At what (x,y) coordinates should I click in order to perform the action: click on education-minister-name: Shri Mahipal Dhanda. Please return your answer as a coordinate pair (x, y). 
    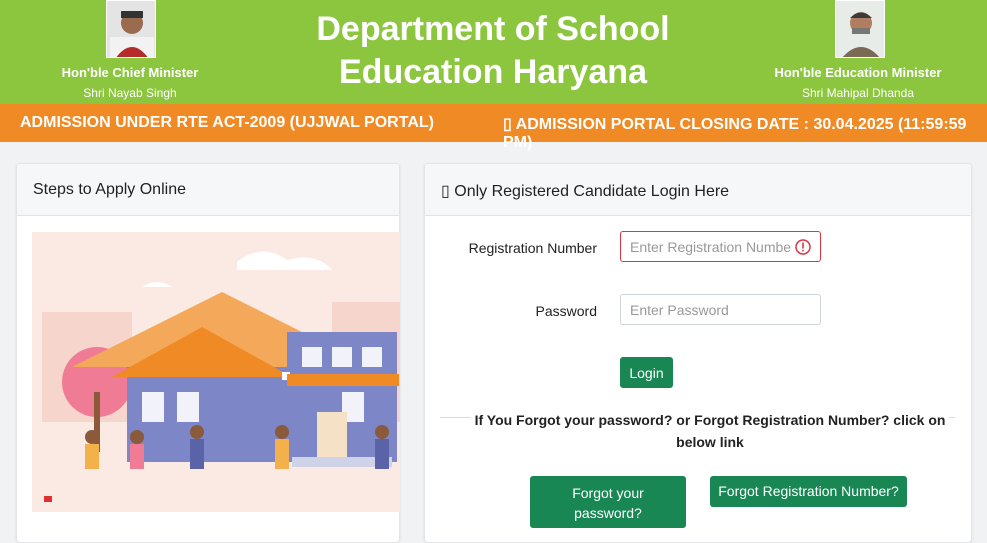
    Looking at the image, I should click on (858, 93).